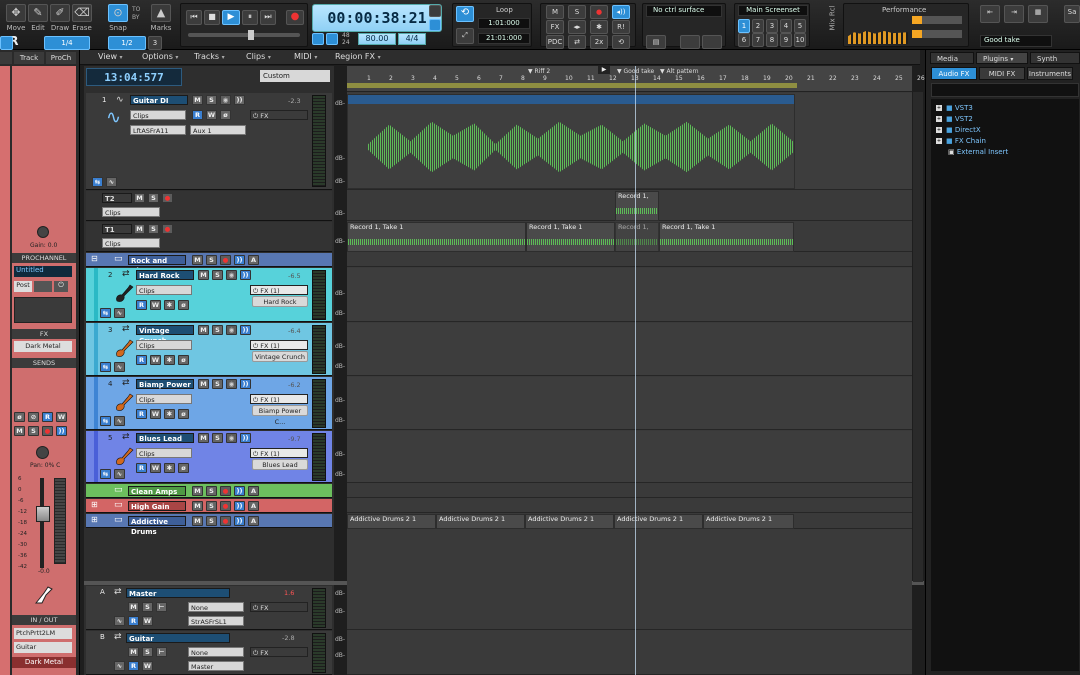 The width and height of the screenshot is (1080, 675). Describe the element at coordinates (465, 14) in the screenshot. I see `loop-toggle-button: ⟲` at that location.